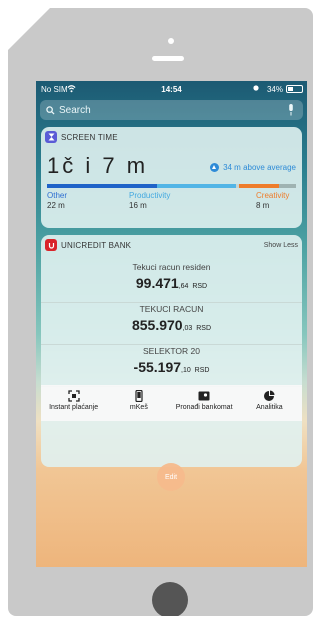 Image resolution: width=321 pixels, height=622 pixels. What do you see at coordinates (187, 328) in the screenshot?
I see `balance-decimals: ,03` at bounding box center [187, 328].